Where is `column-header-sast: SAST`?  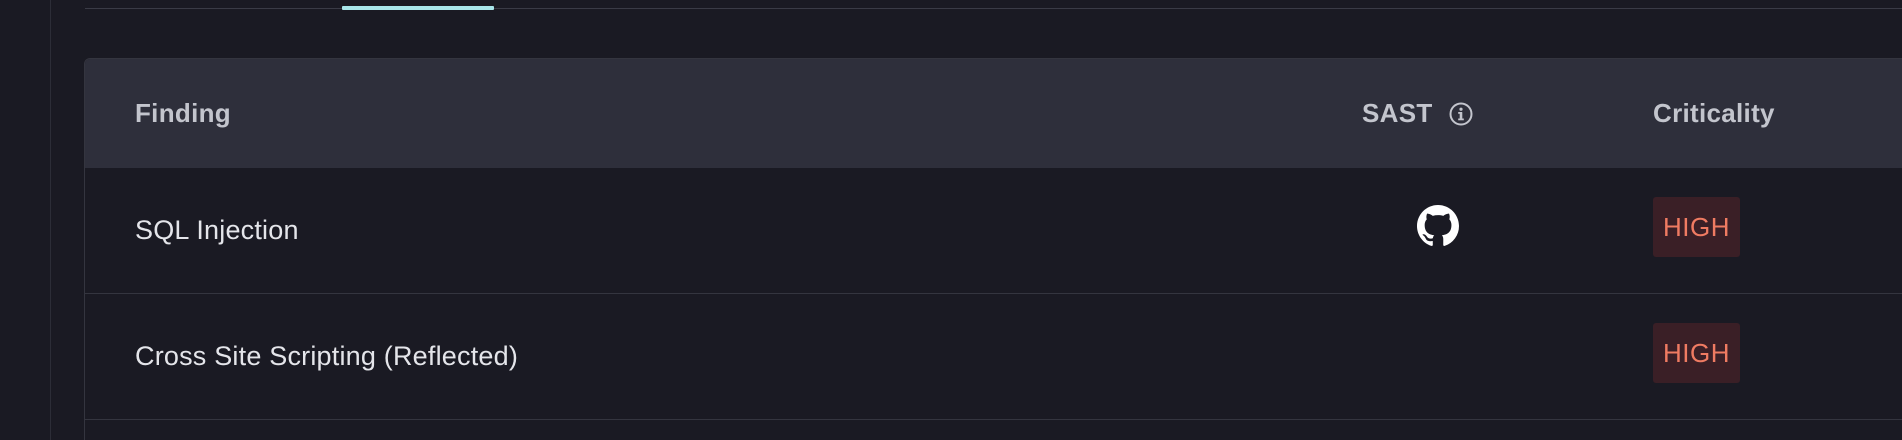 column-header-sast: SAST is located at coordinates (1418, 113).